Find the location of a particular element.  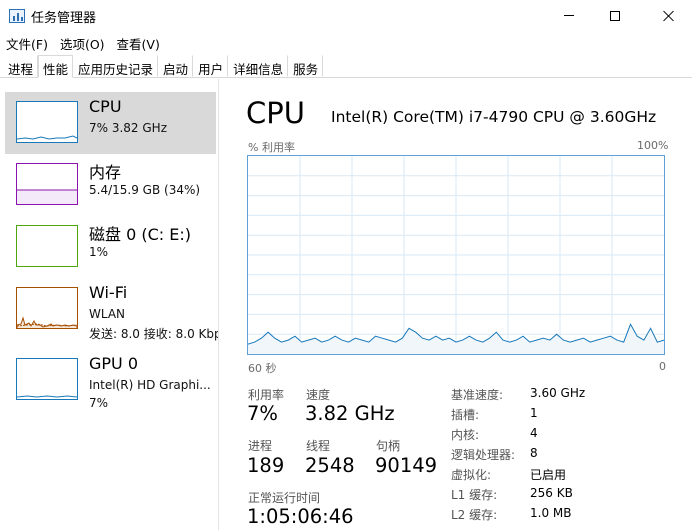

tab-processes: 进程 is located at coordinates (21, 66).